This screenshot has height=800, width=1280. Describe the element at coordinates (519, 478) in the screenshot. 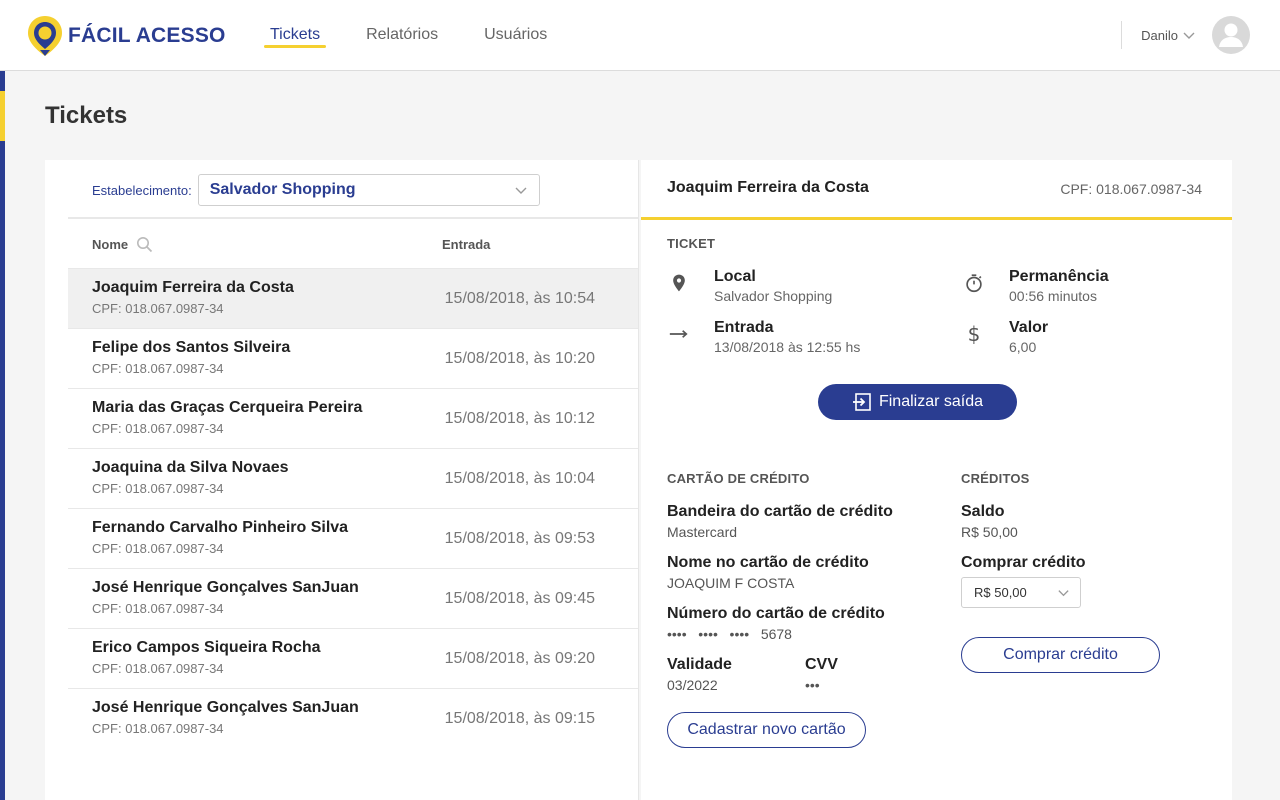

I see `row-date: 15/08/2018, às 10:04` at that location.